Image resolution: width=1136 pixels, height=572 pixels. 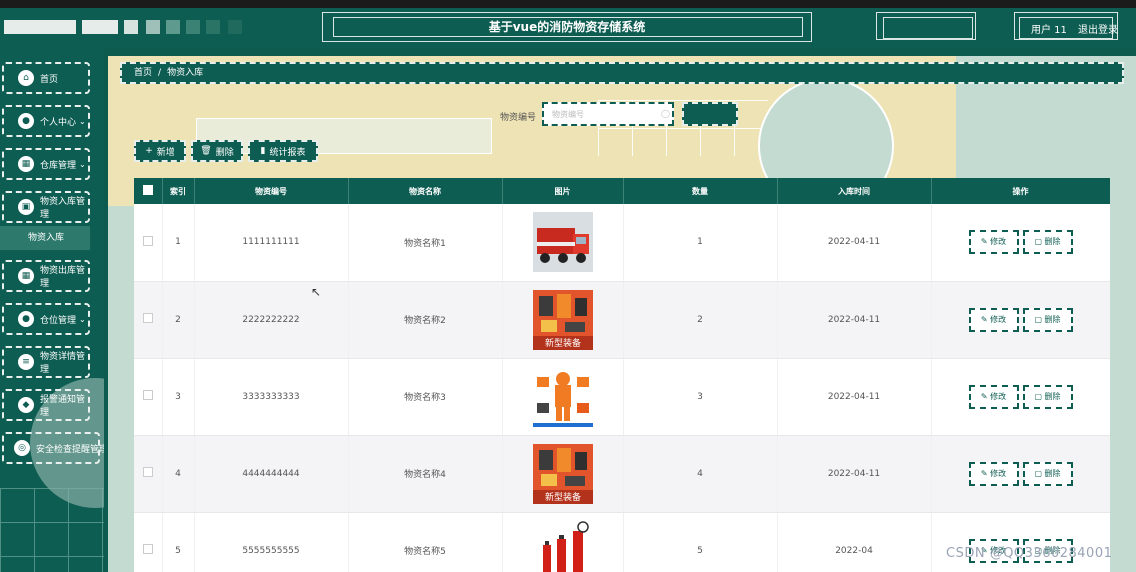 I want to click on sidebar-item-label: 仓库管理, so click(x=58, y=165).